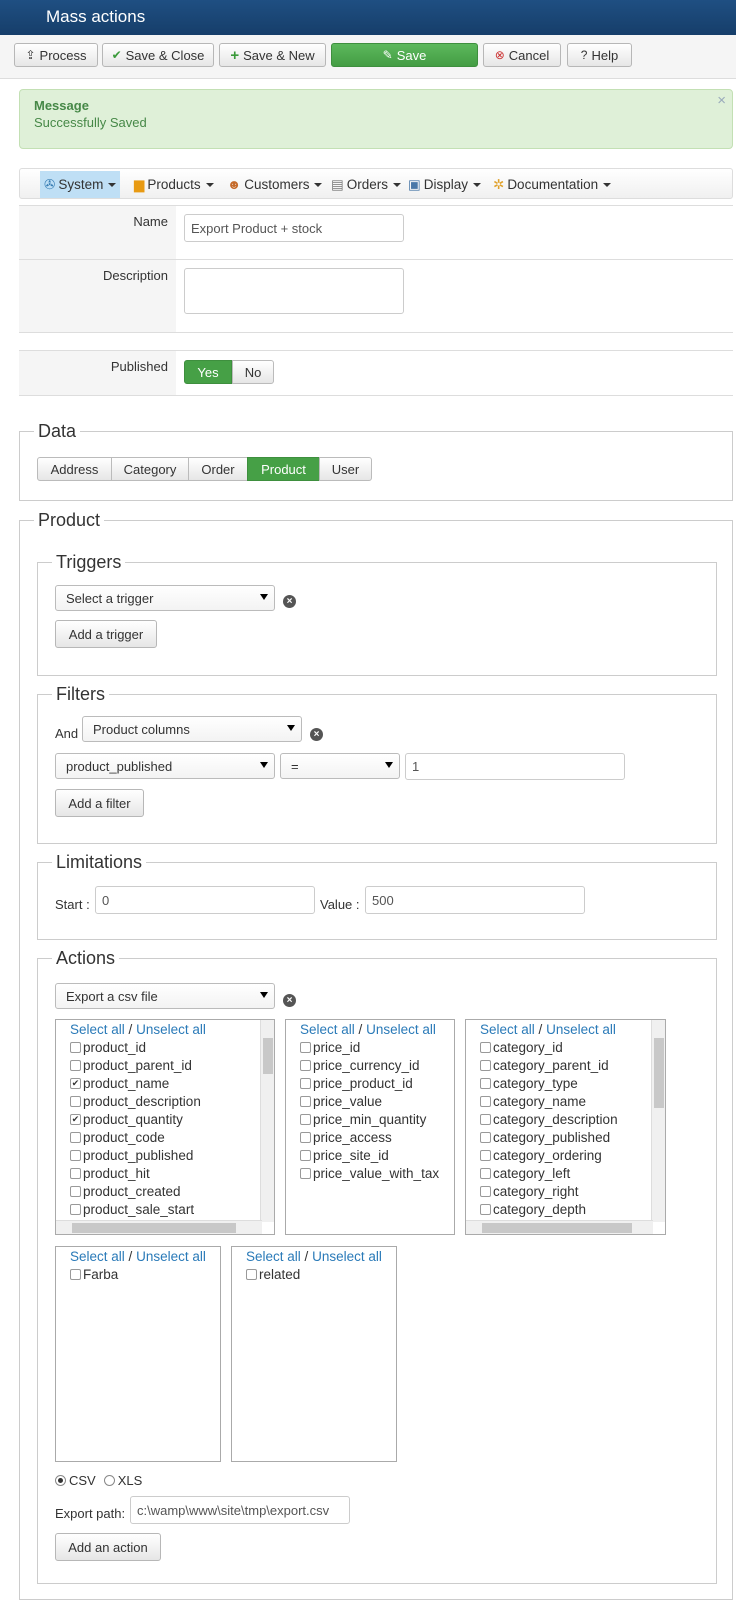  What do you see at coordinates (340, 766) in the screenshot?
I see `filter-operator-select: =` at bounding box center [340, 766].